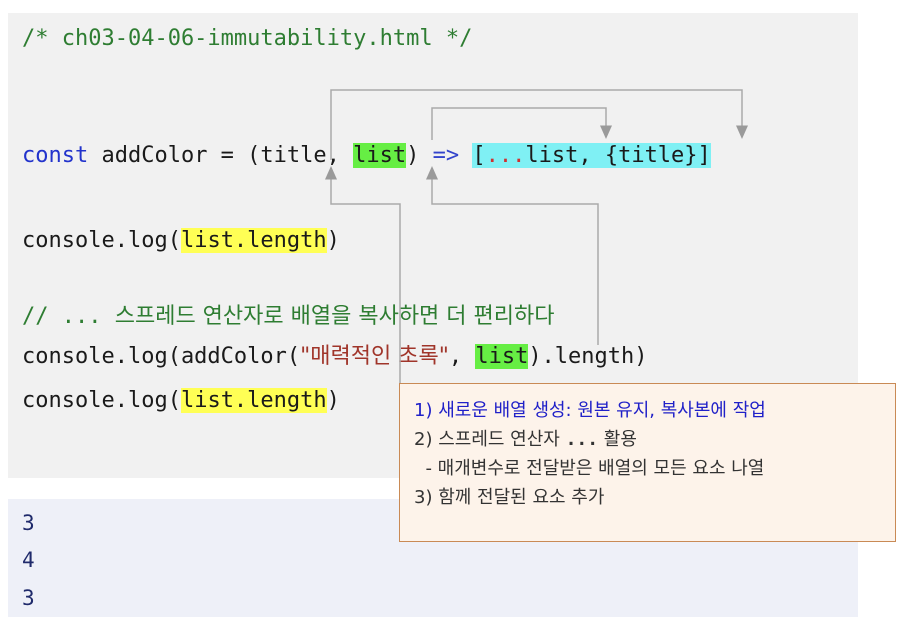 The width and height of the screenshot is (905, 629). What do you see at coordinates (512, 255) in the screenshot?
I see `arrow-arg-list` at bounding box center [512, 255].